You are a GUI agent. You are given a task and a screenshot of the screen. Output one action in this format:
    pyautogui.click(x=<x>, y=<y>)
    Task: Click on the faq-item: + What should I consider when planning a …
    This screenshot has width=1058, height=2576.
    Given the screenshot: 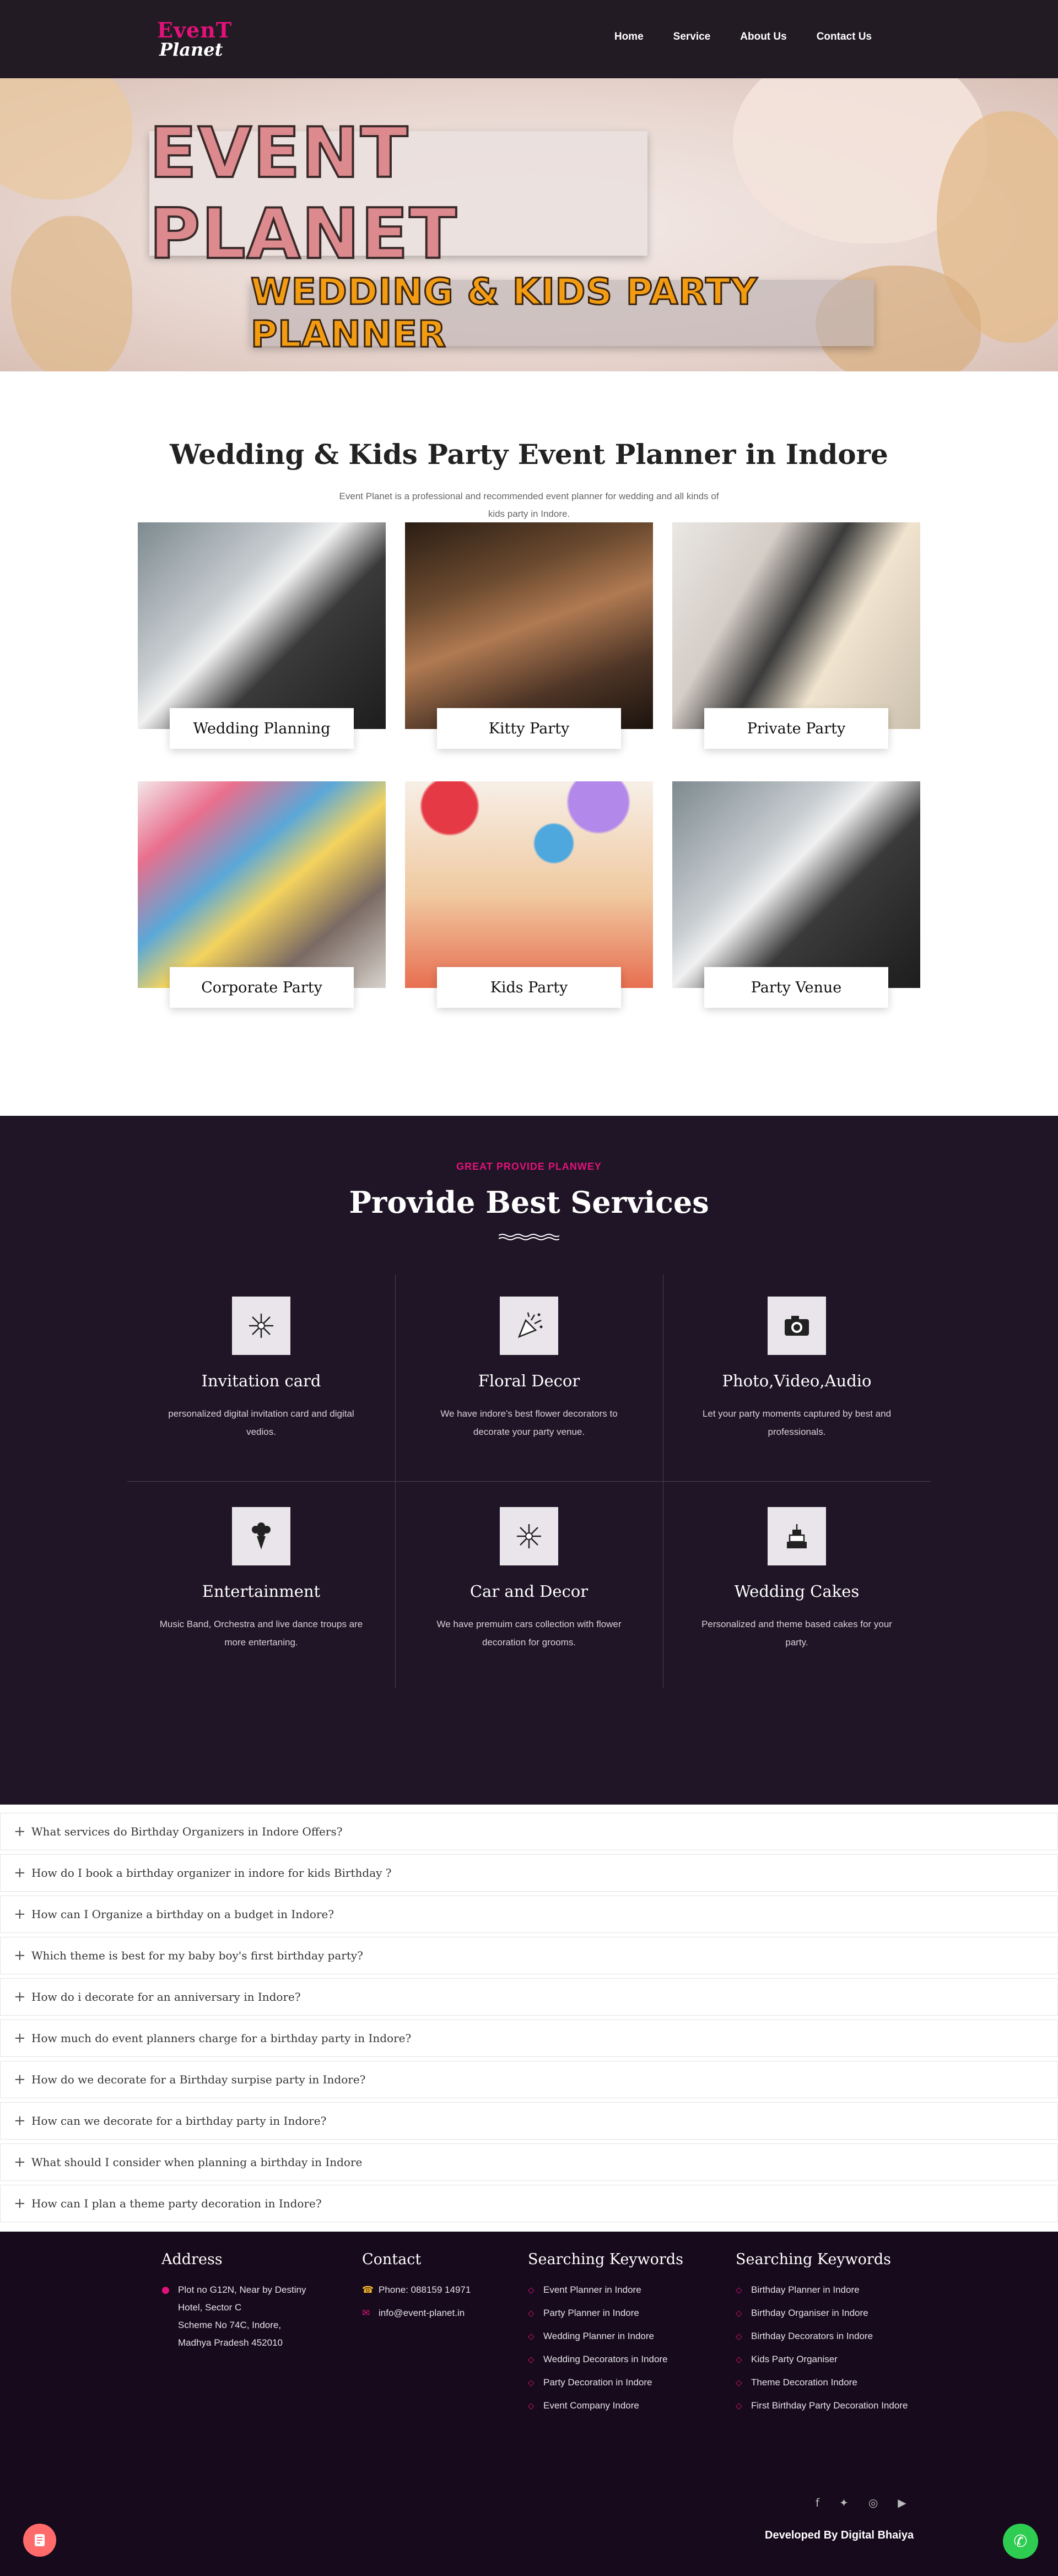 What is the action you would take?
    pyautogui.click(x=529, y=2162)
    